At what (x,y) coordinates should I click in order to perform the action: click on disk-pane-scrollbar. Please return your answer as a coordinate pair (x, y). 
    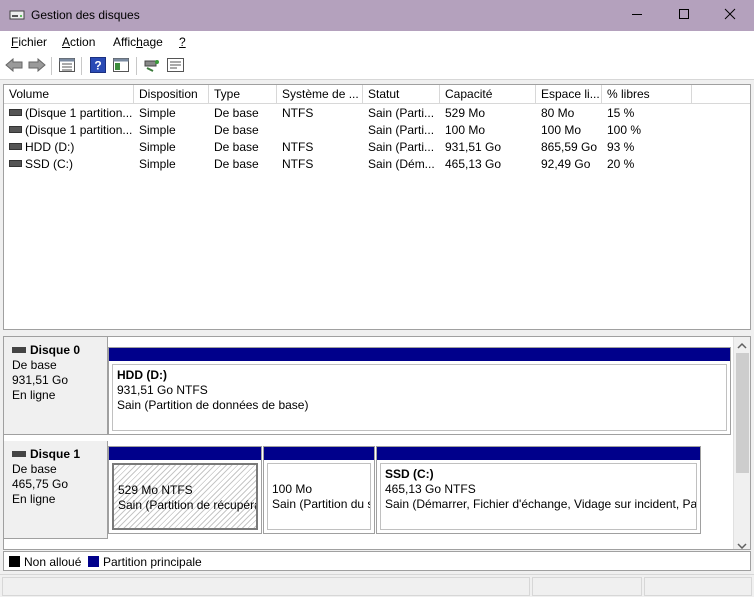
    Looking at the image, I should click on (741, 443).